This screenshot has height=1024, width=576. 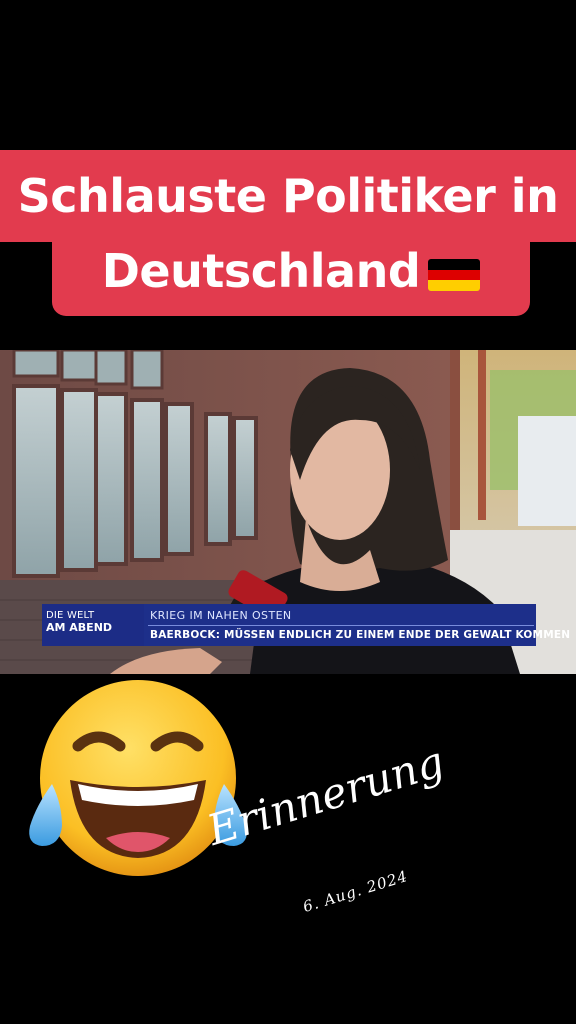 I want to click on title-line-1-text: Schlauste Politiker in, so click(x=288, y=196).